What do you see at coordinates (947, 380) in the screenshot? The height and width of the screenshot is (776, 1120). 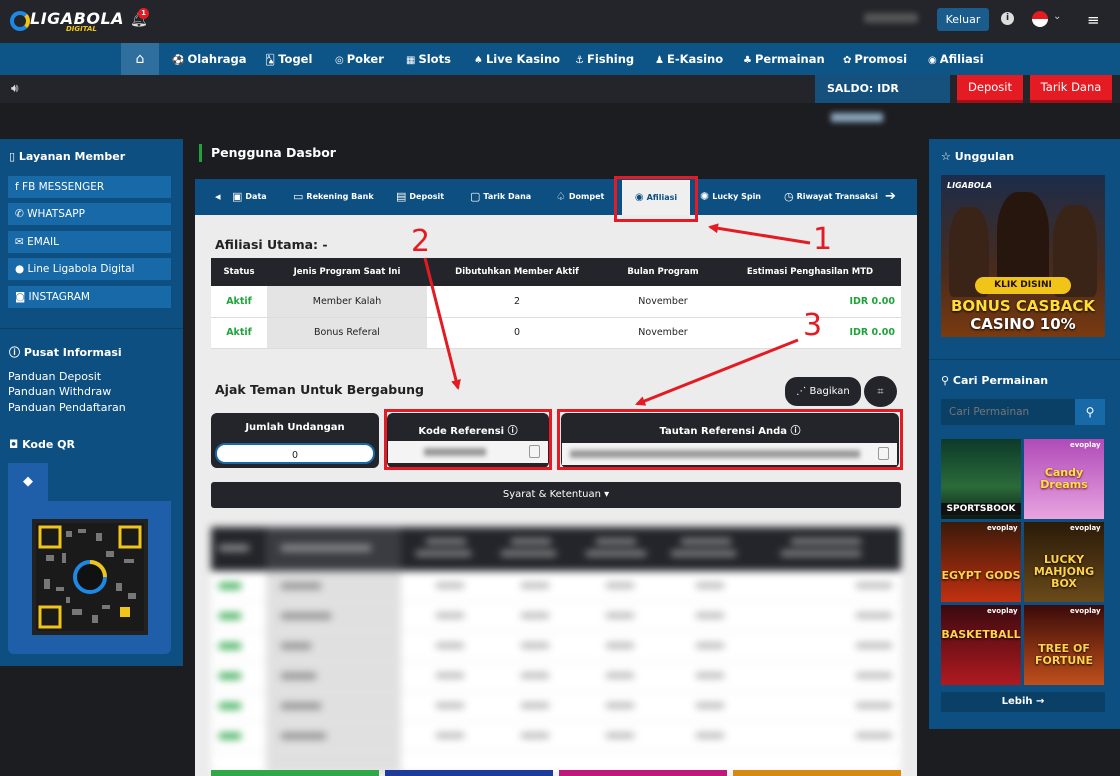 I see `search-icon: ⚲` at bounding box center [947, 380].